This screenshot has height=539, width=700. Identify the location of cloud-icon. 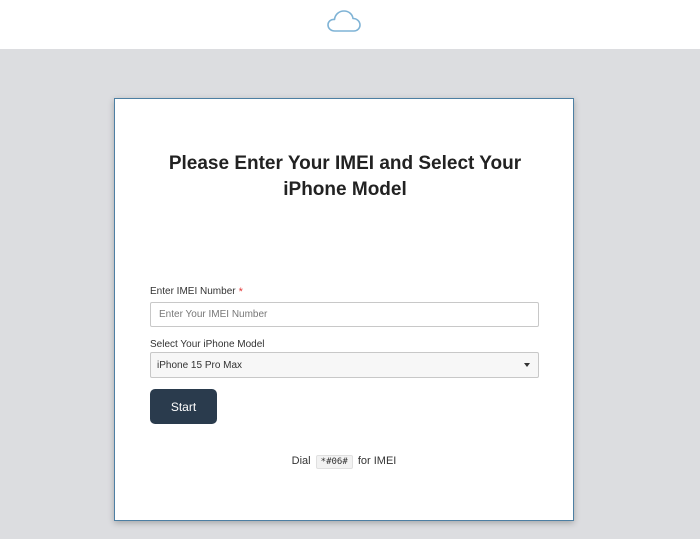
(344, 21).